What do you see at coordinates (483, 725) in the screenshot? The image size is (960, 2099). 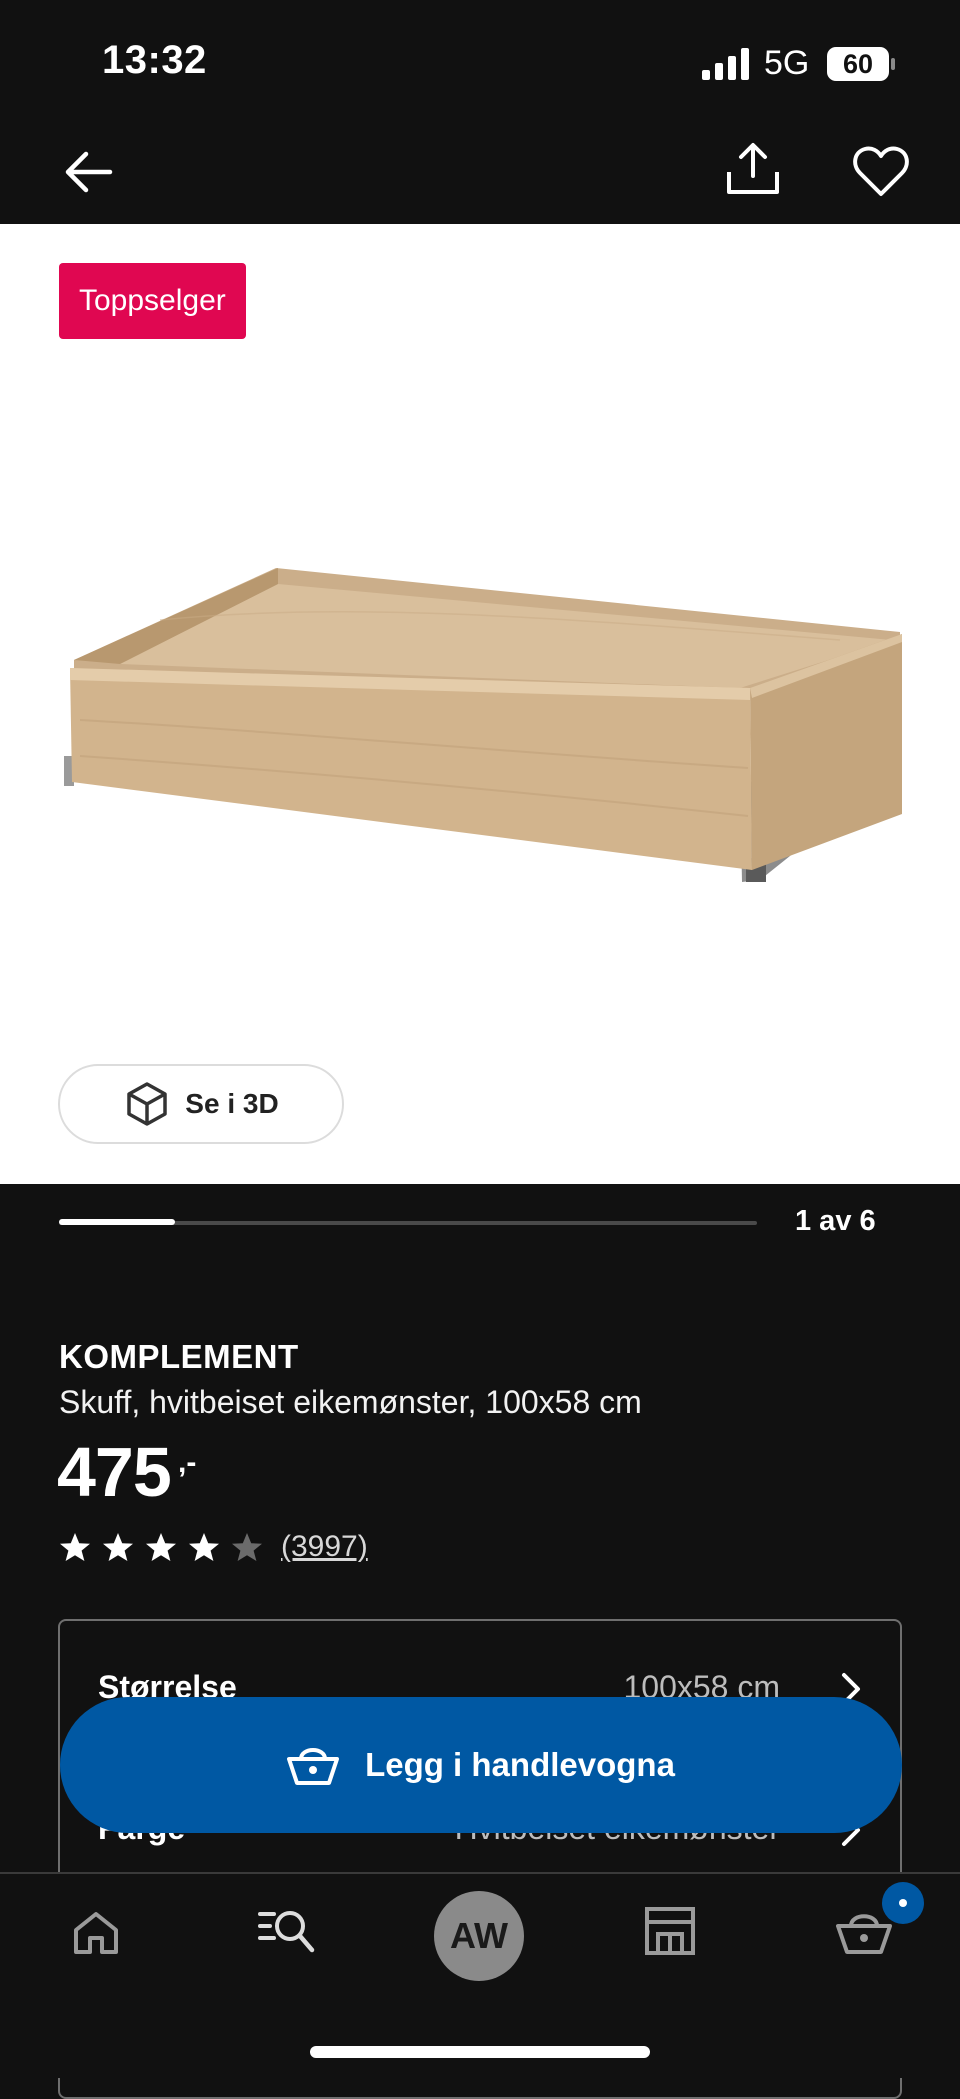 I see `product-image` at bounding box center [483, 725].